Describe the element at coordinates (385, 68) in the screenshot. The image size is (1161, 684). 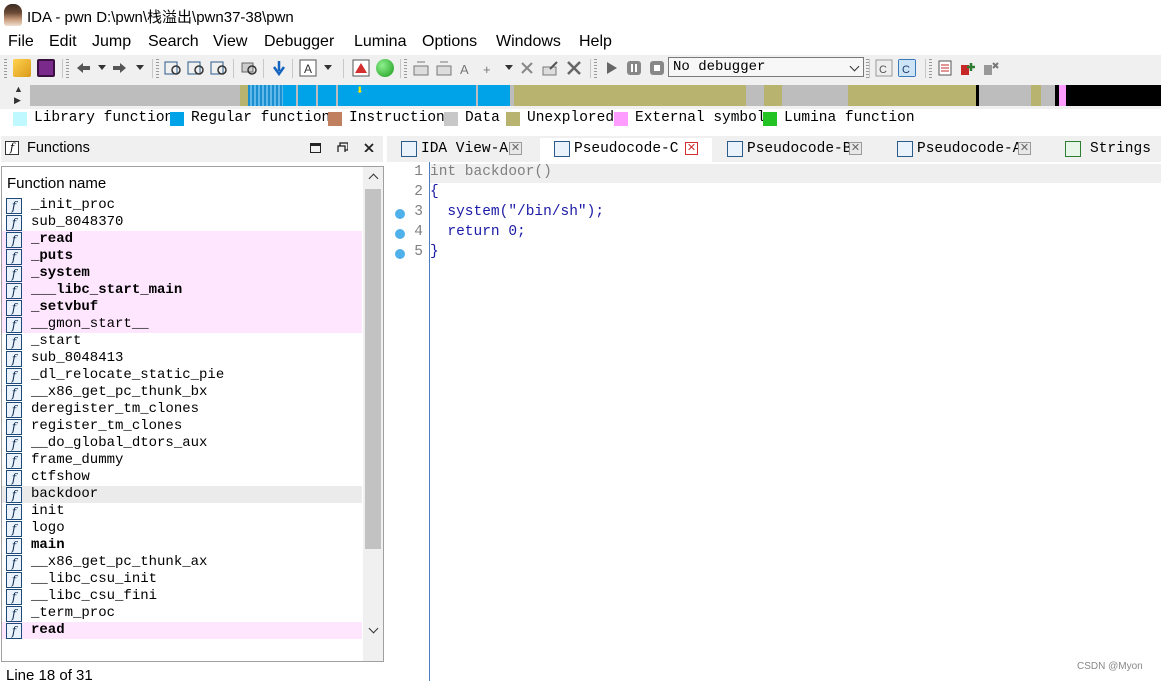
I see `green-circle-icon` at that location.